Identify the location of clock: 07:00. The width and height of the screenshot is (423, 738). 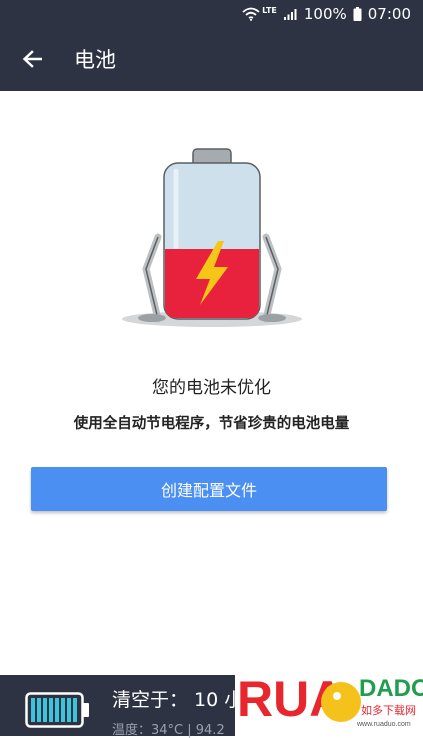
(389, 13).